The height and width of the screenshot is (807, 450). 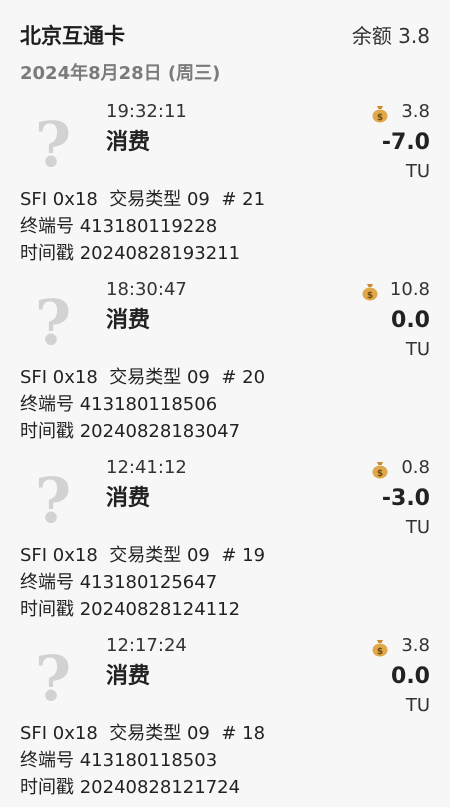 I want to click on card-balance: 余额 3.8, so click(x=390, y=36).